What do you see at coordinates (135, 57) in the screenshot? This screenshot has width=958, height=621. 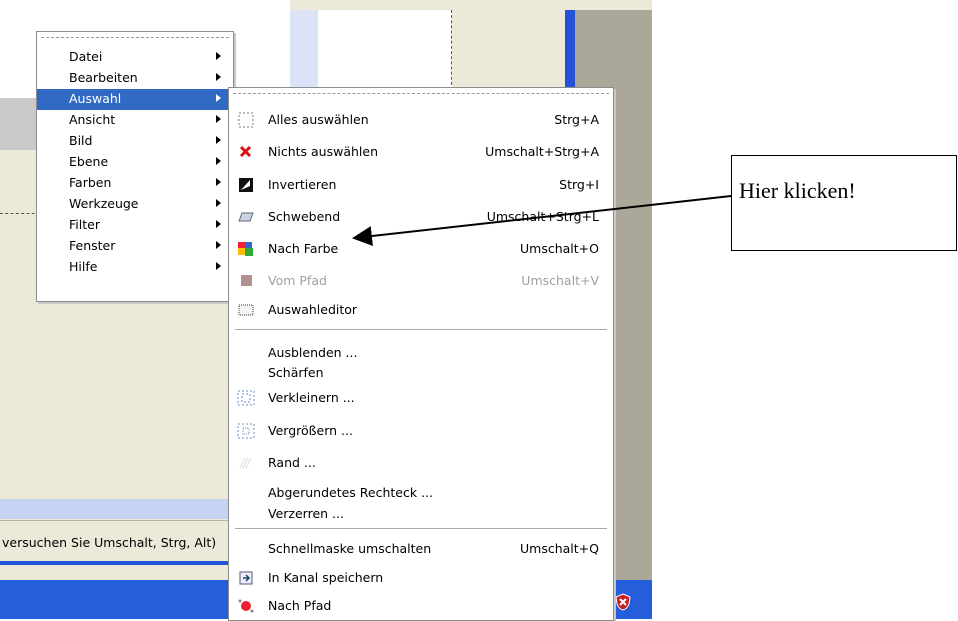 I see `menu-item-datei: Datei` at bounding box center [135, 57].